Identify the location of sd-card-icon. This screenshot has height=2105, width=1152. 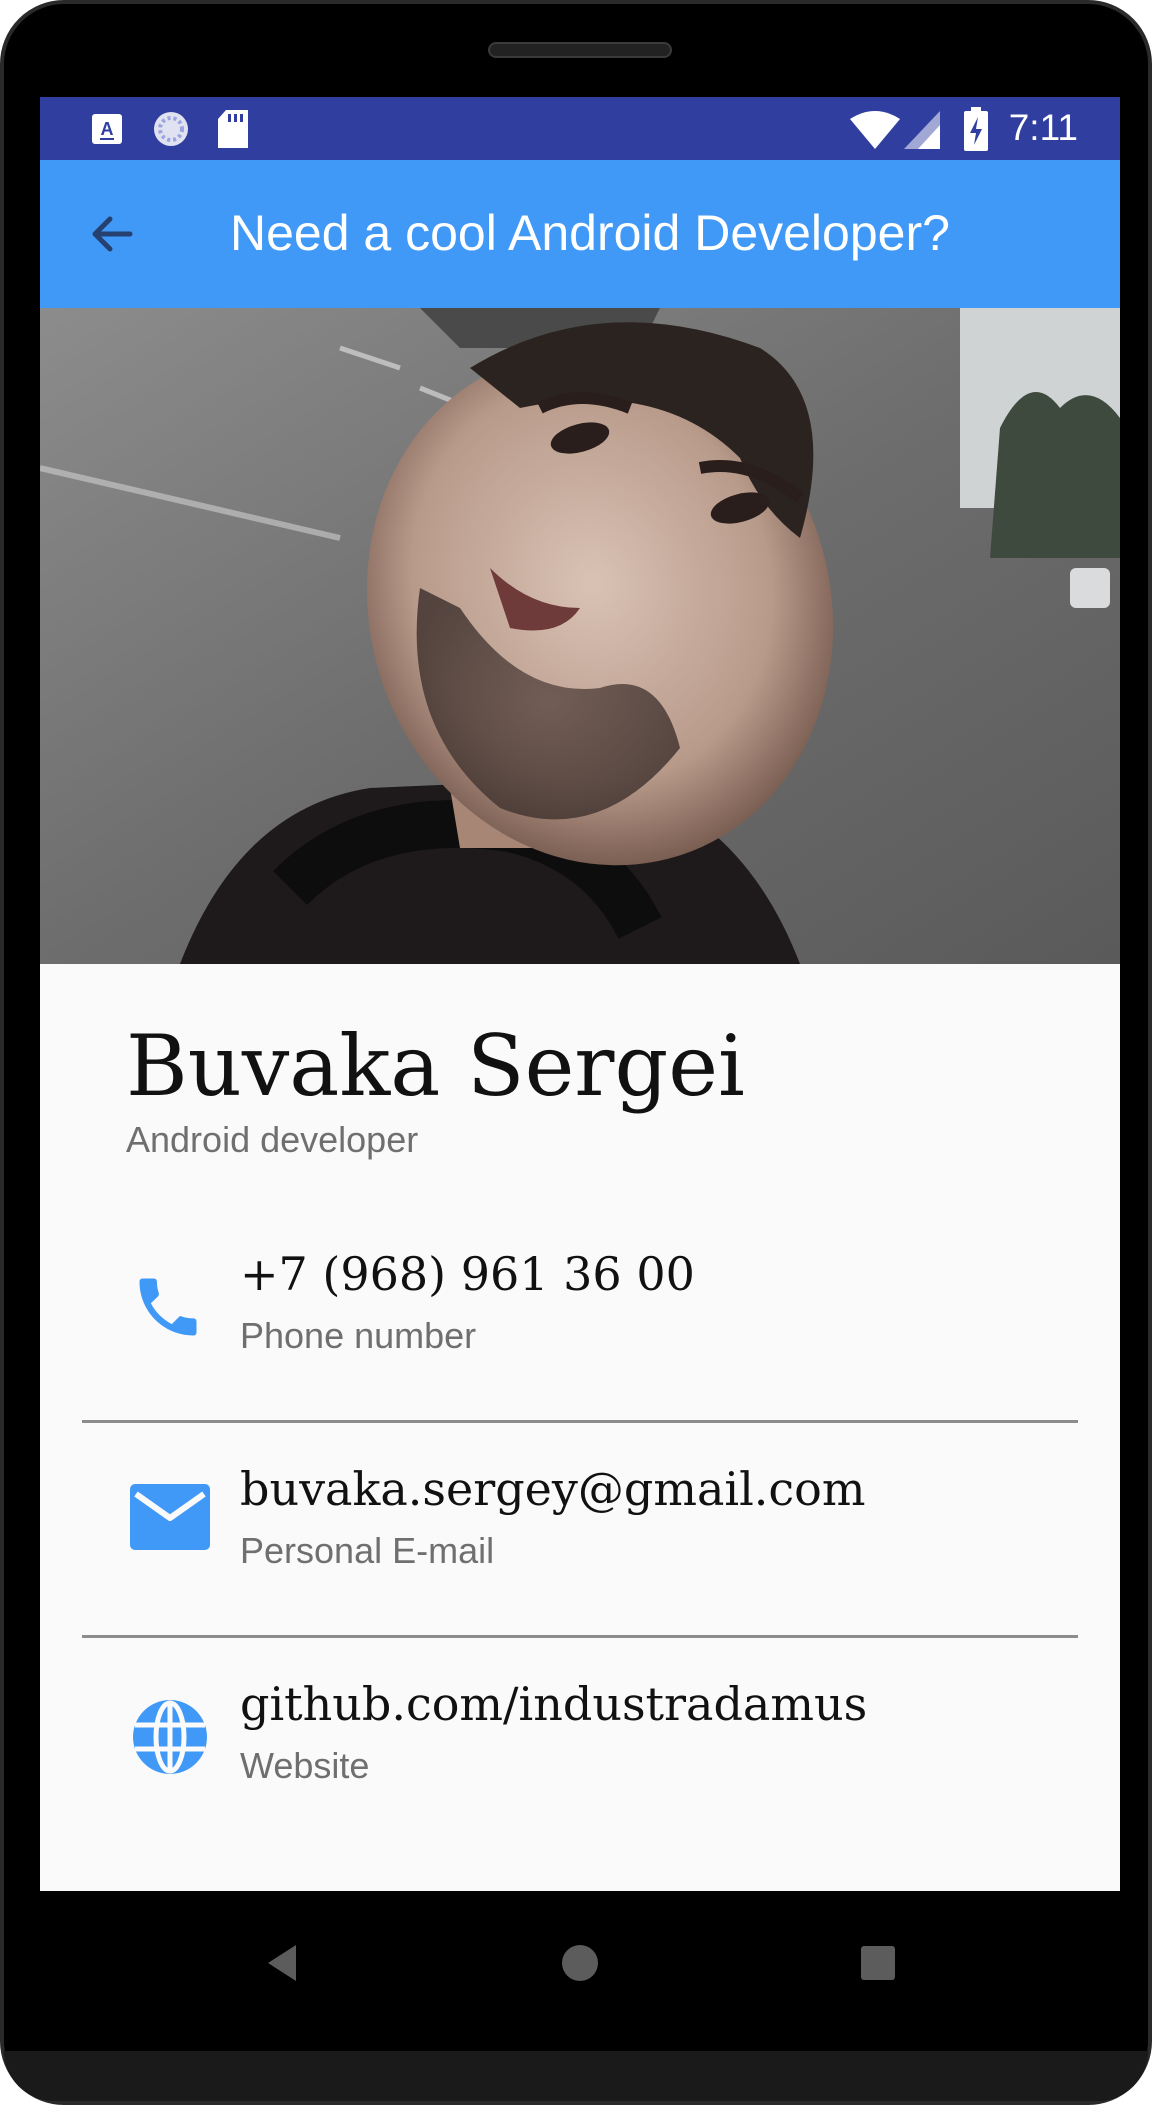
(233, 131).